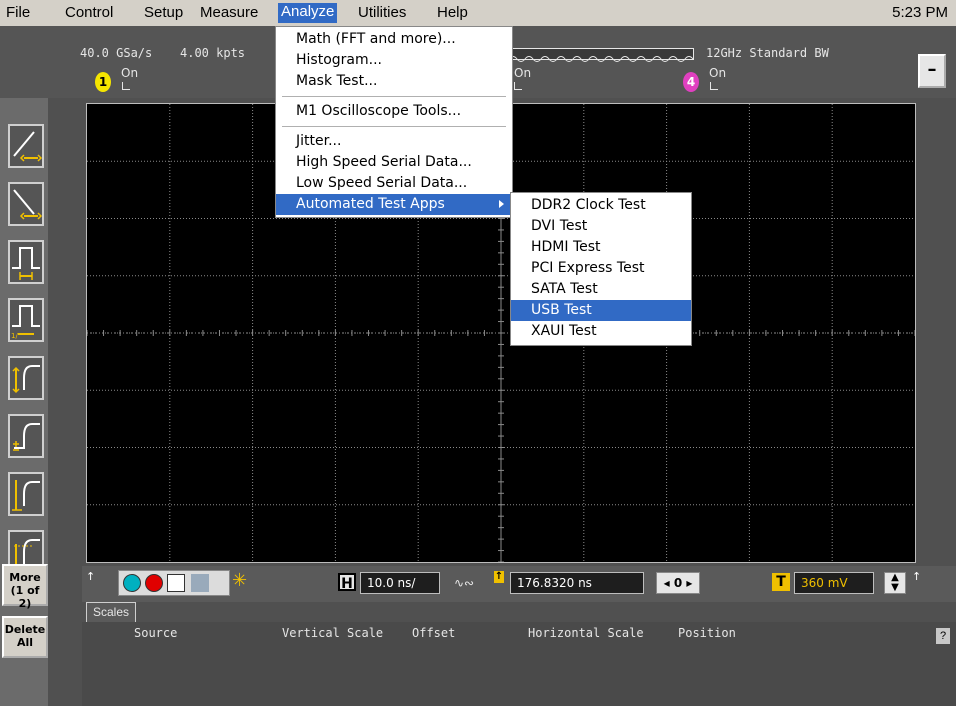 The height and width of the screenshot is (706, 956). I want to click on channel-1-on-label: On, so click(130, 73).